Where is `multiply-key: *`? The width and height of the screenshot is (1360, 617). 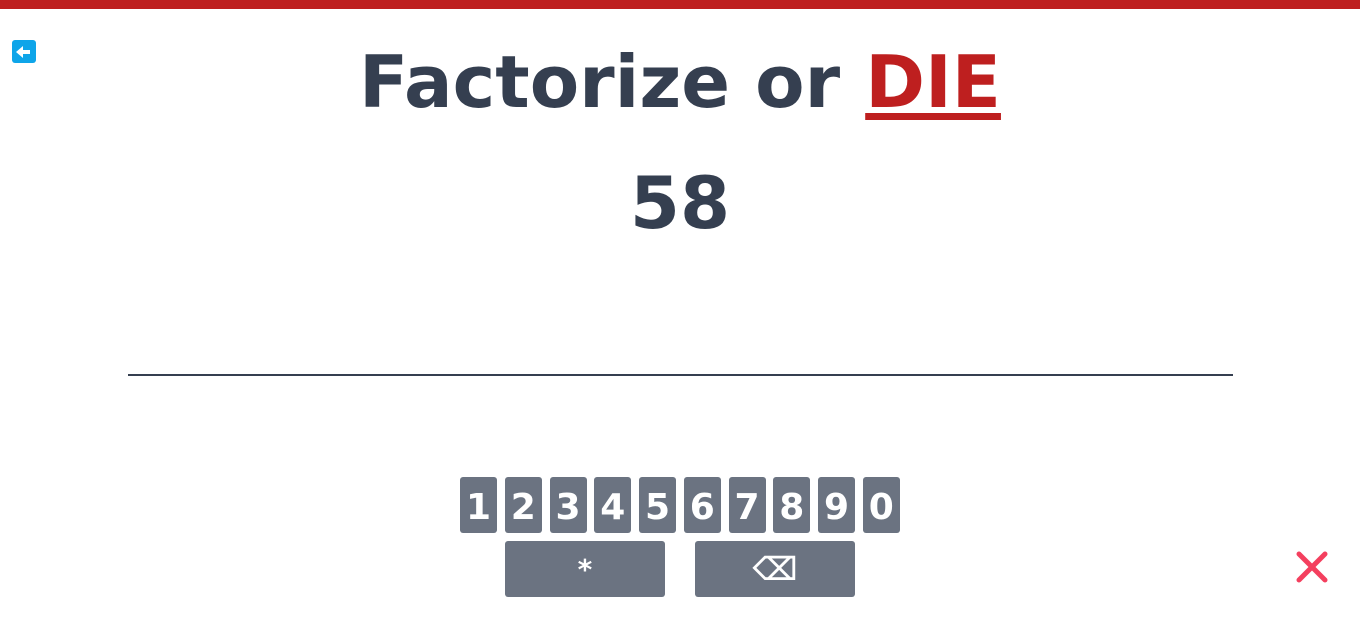
multiply-key: * is located at coordinates (585, 569).